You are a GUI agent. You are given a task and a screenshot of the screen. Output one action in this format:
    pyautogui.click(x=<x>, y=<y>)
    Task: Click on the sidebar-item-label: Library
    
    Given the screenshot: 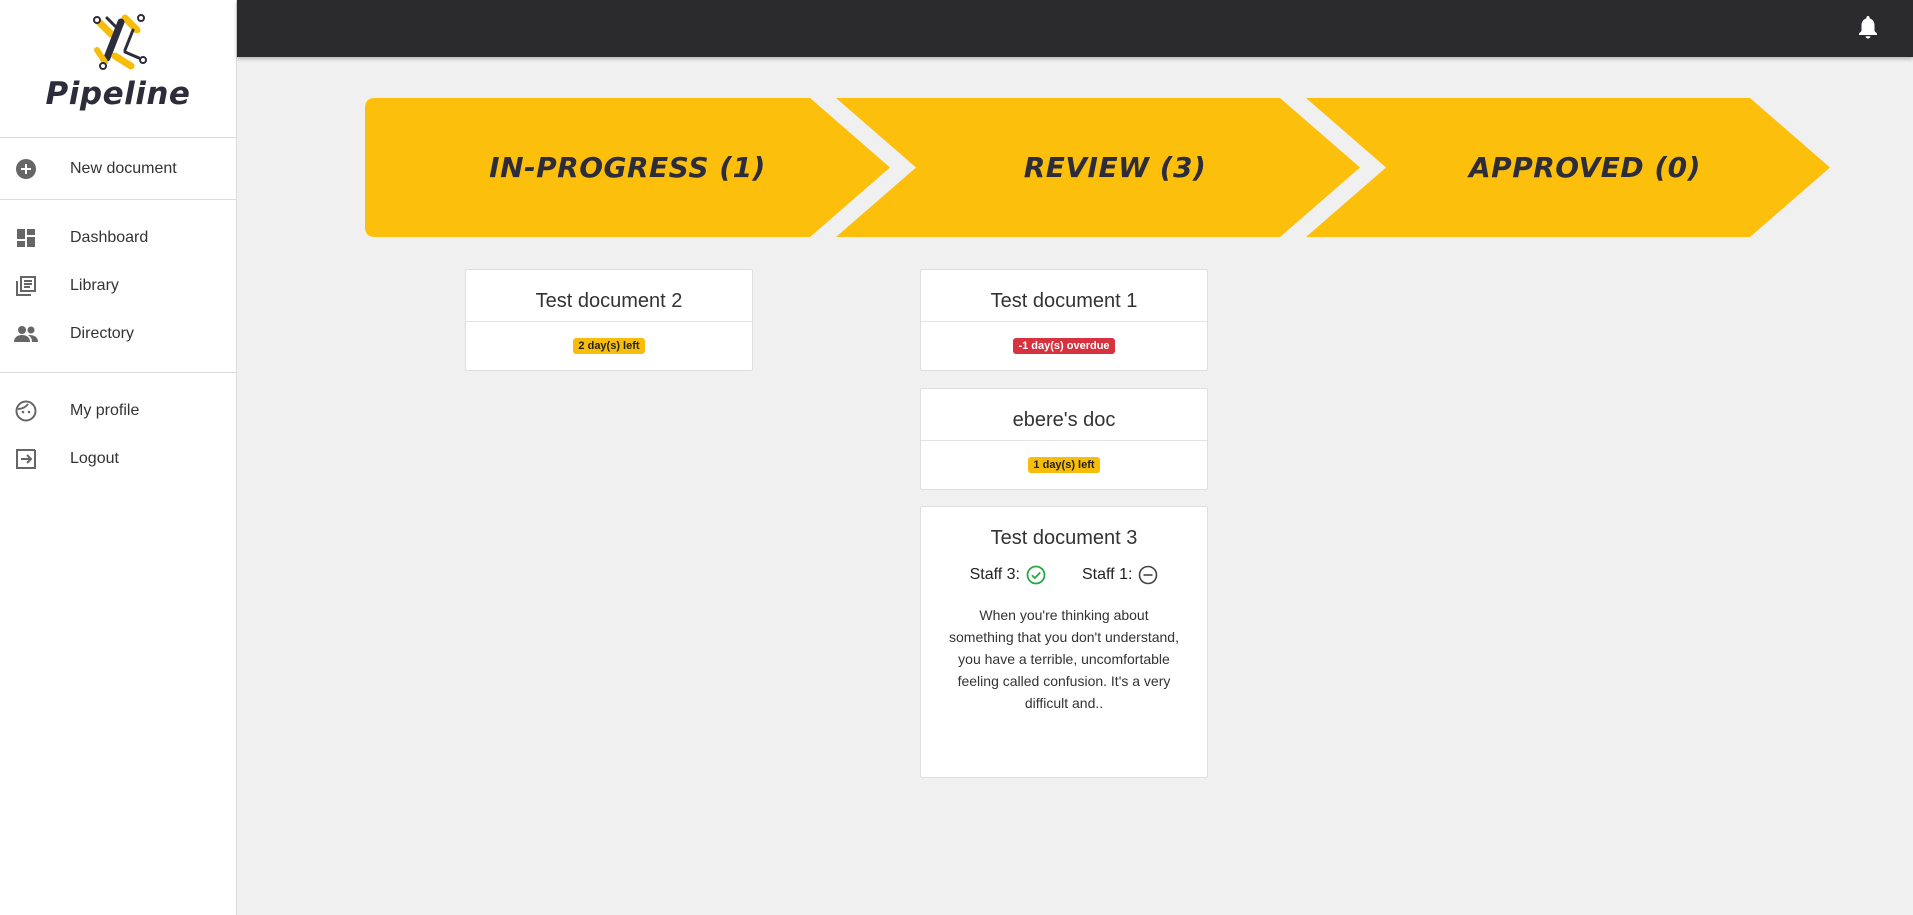 What is the action you would take?
    pyautogui.click(x=94, y=285)
    